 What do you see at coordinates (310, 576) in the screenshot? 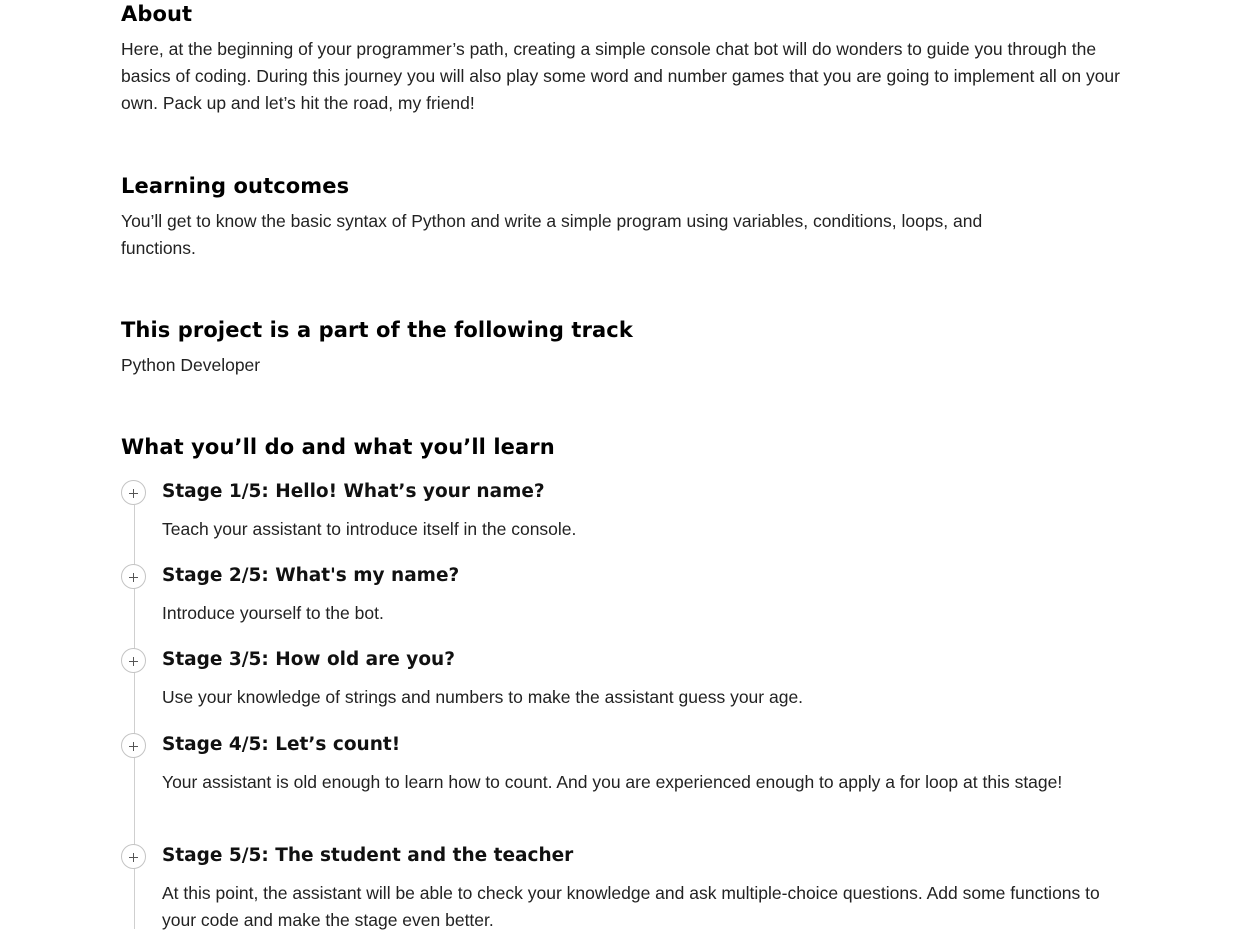
I see `stage-title: Stage 2/5: What's my name?` at bounding box center [310, 576].